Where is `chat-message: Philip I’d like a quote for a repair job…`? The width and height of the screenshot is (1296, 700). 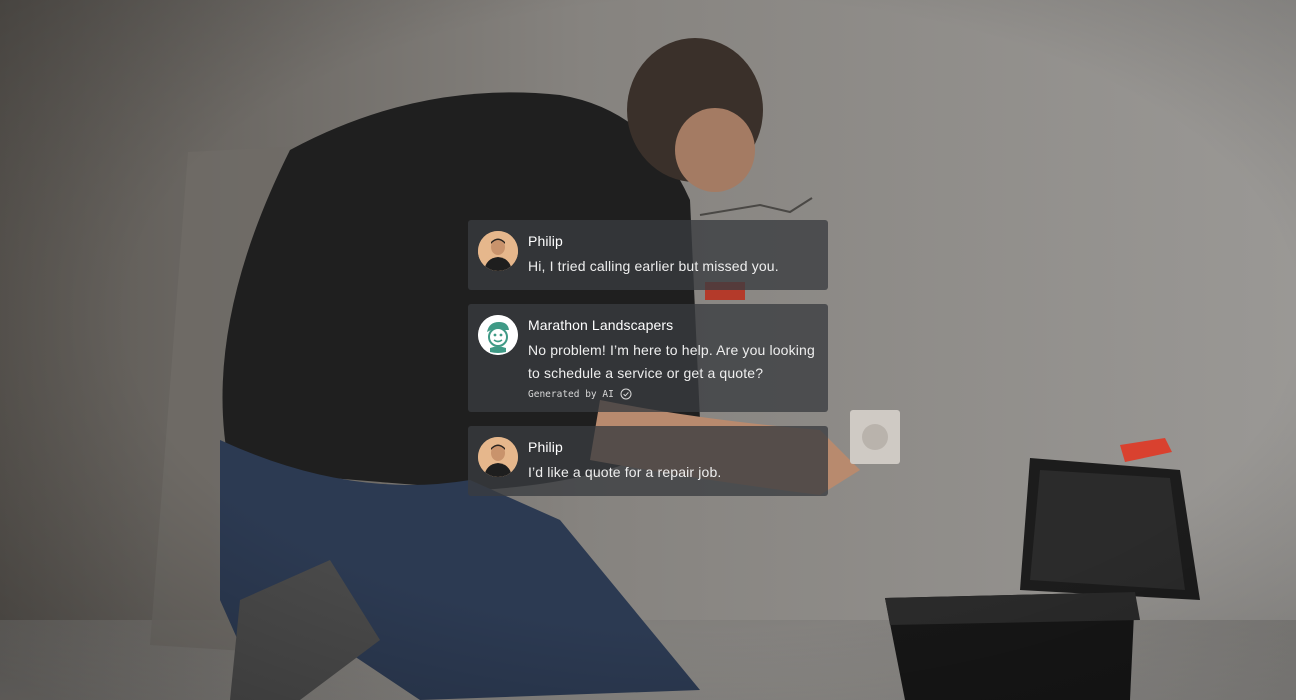
chat-message: Philip I’d like a quote for a repair job… is located at coordinates (648, 461).